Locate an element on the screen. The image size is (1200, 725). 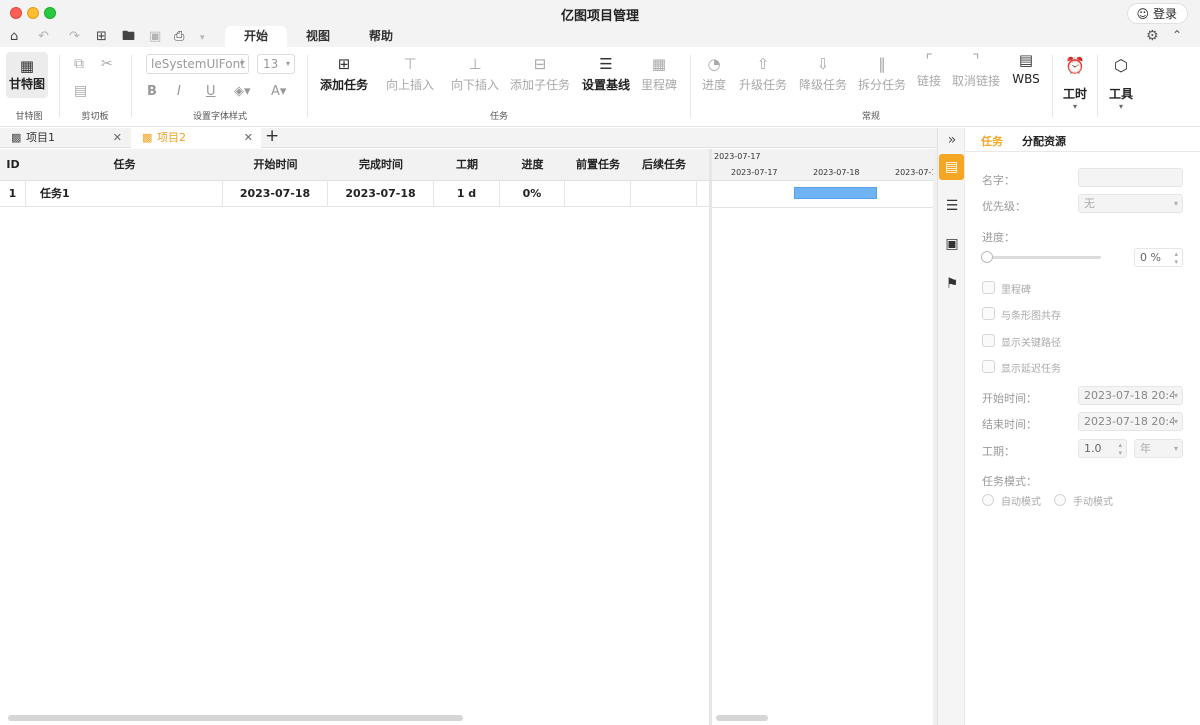
cell-start: 2023-07-18 is located at coordinates (275, 193).